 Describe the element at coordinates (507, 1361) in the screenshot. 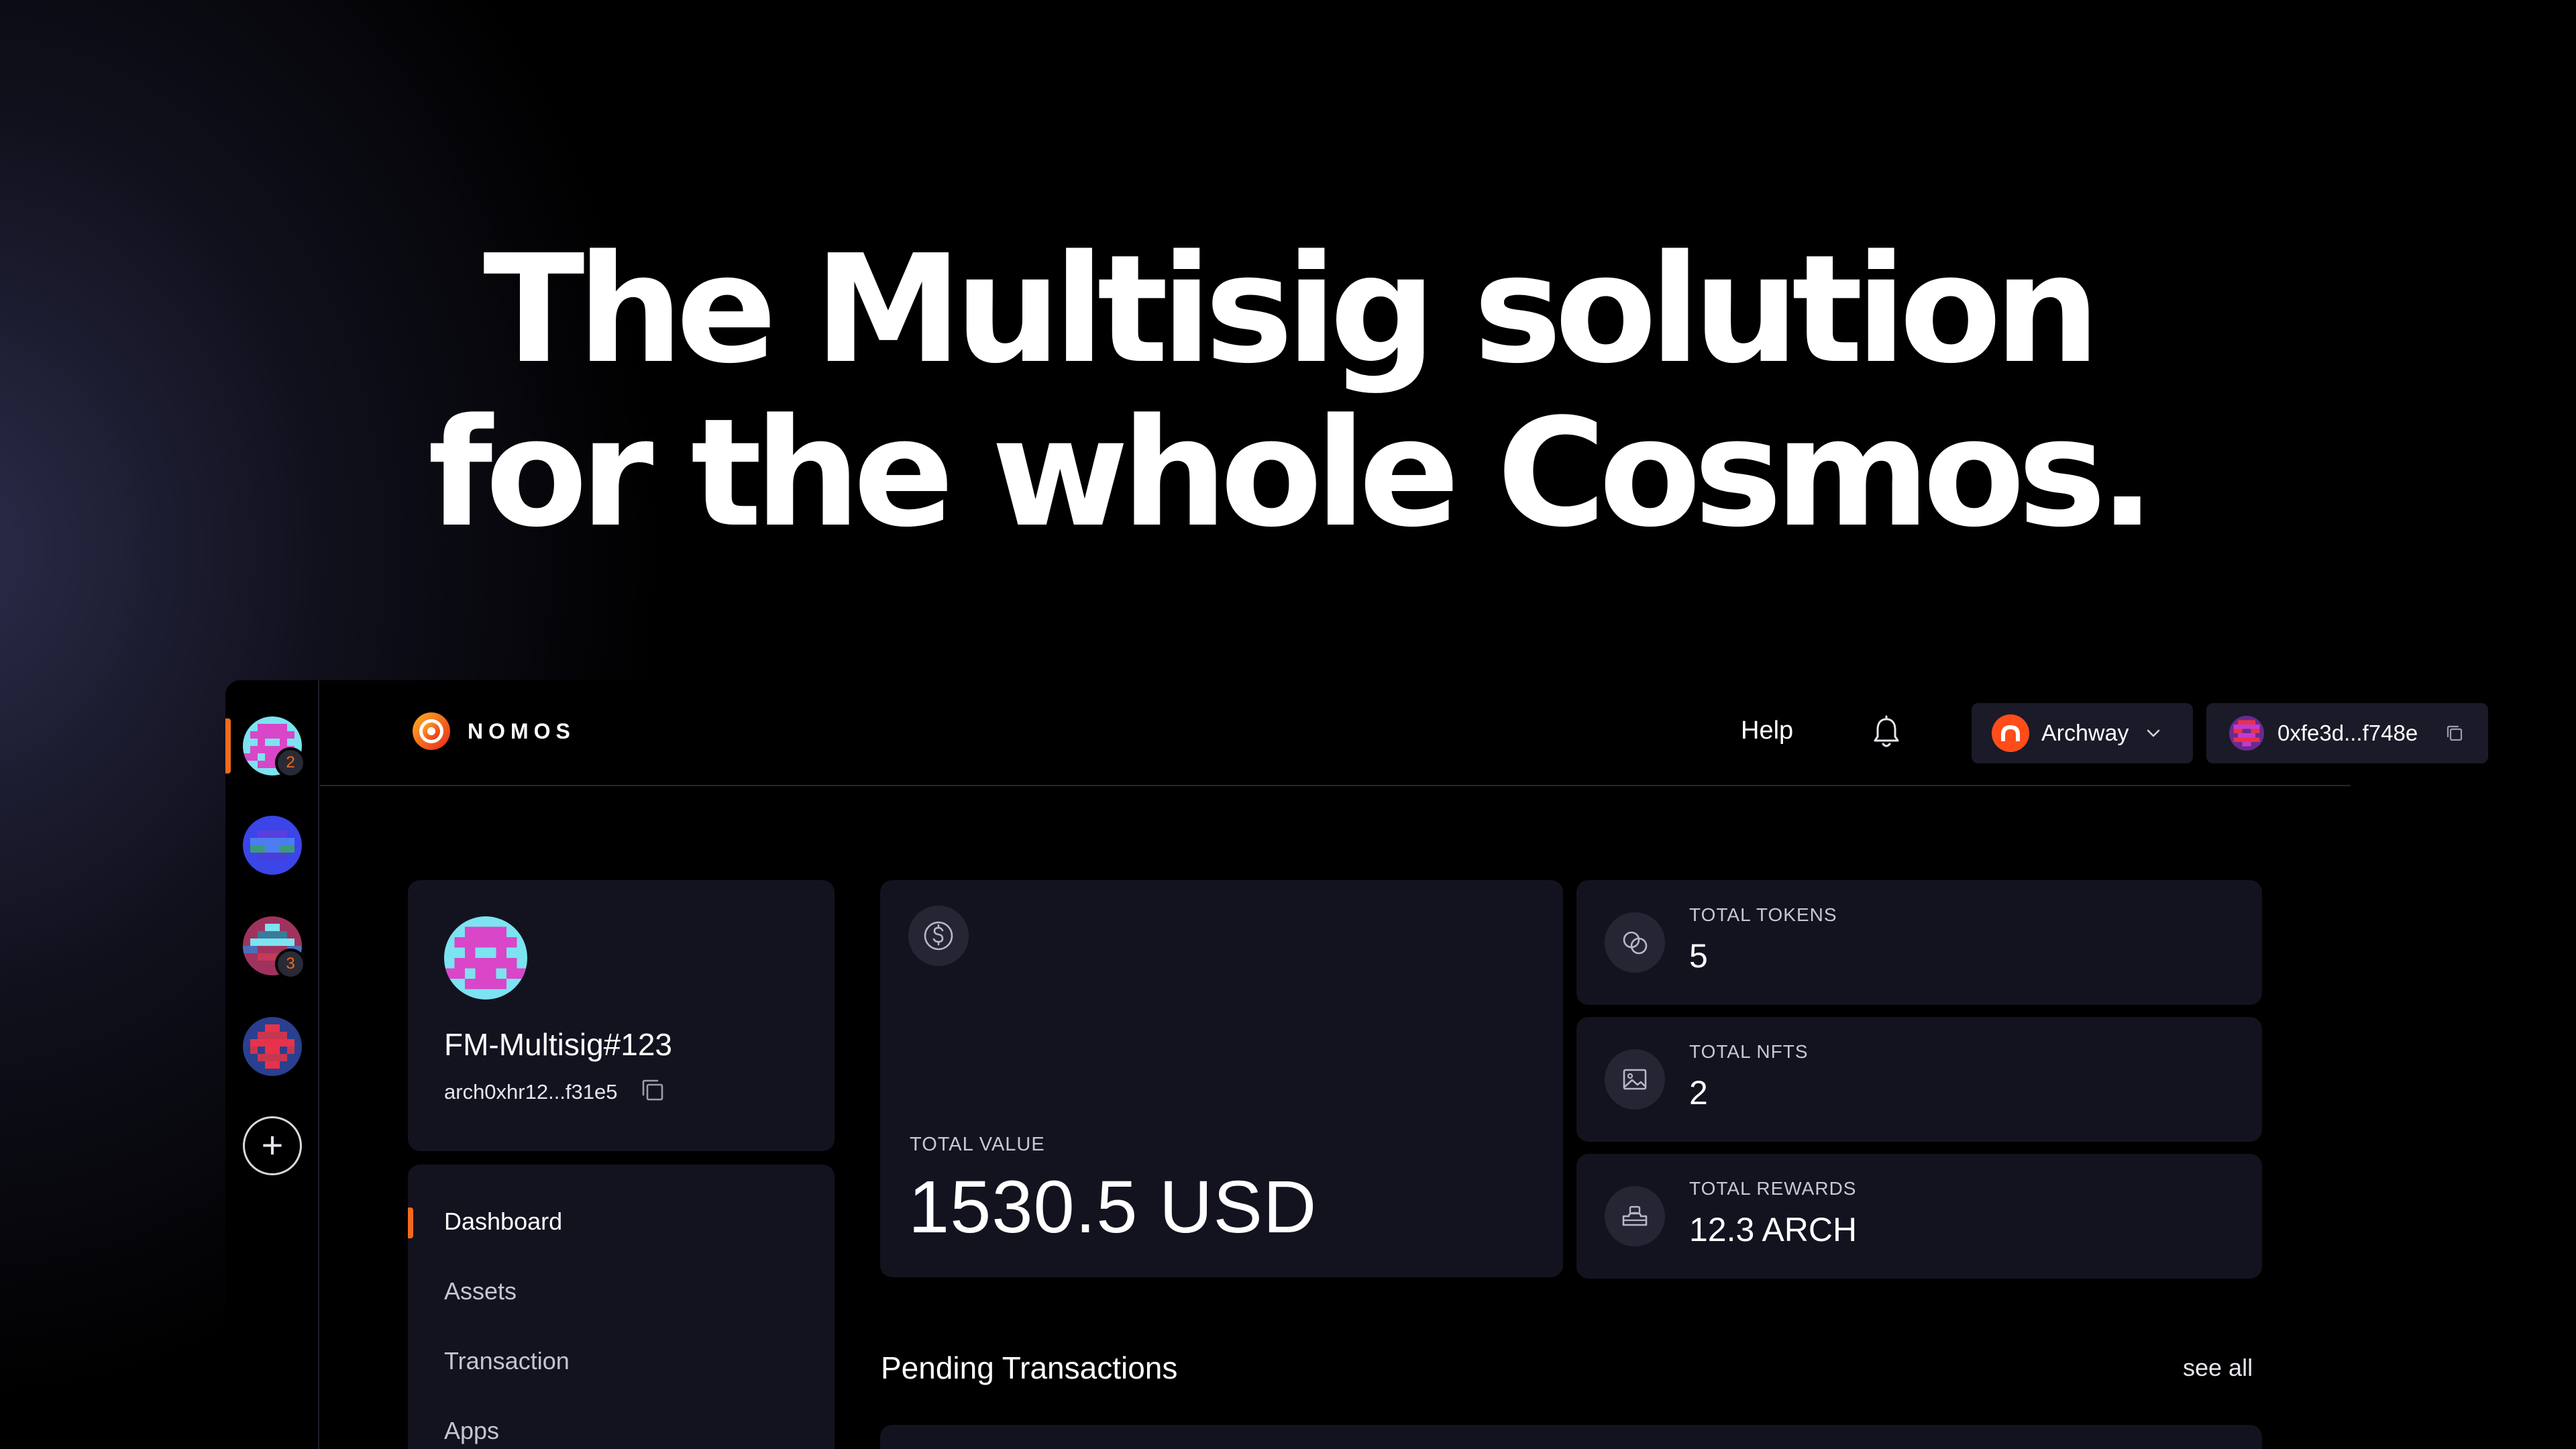

I see `nav-item-transaction: Transaction` at that location.